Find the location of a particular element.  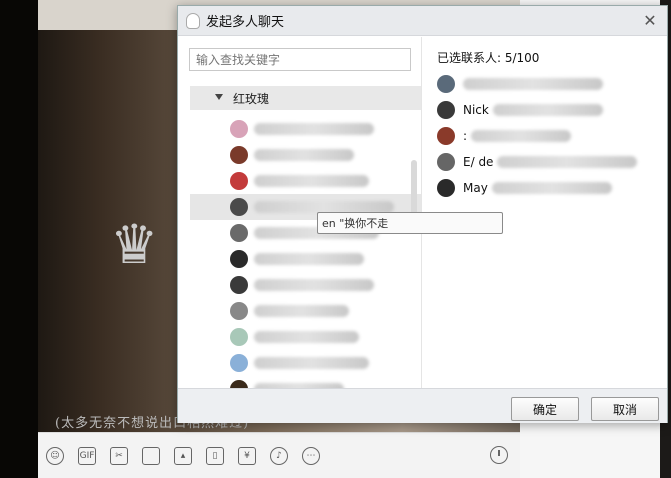

selected-contact-name: E/ de is located at coordinates (478, 162).